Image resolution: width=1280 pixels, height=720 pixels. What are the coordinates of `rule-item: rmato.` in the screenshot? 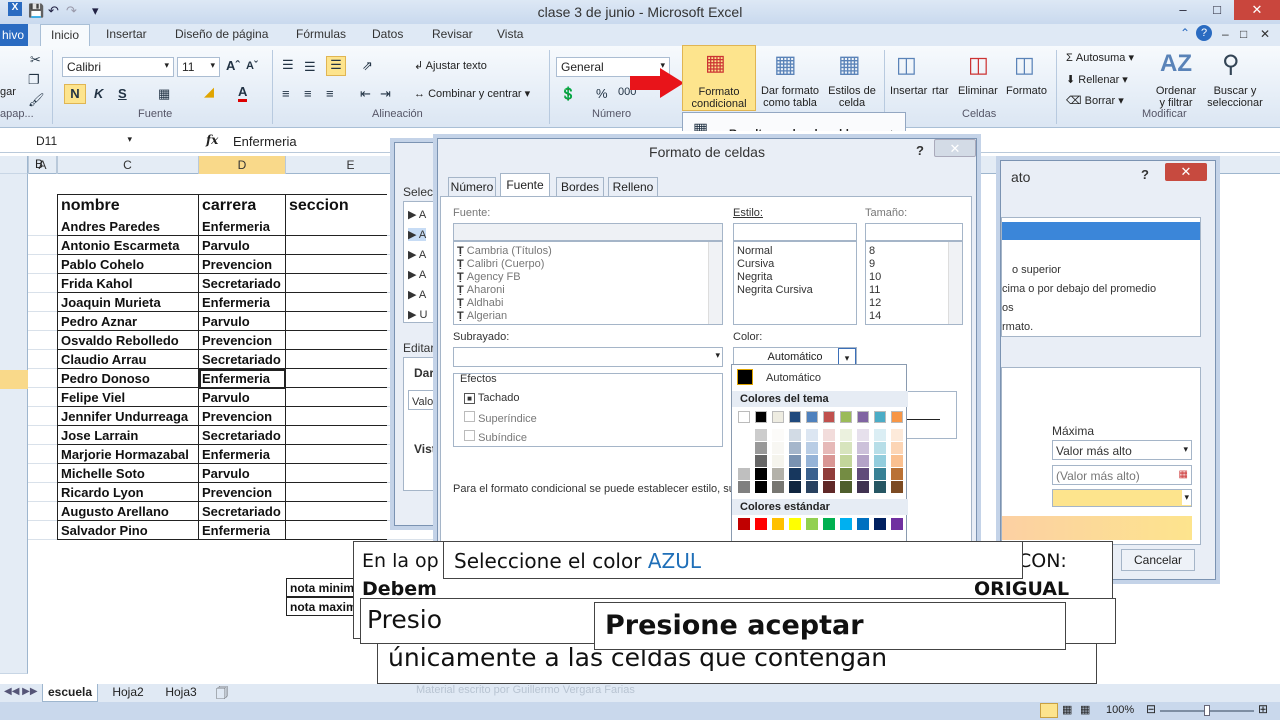 It's located at (1017, 327).